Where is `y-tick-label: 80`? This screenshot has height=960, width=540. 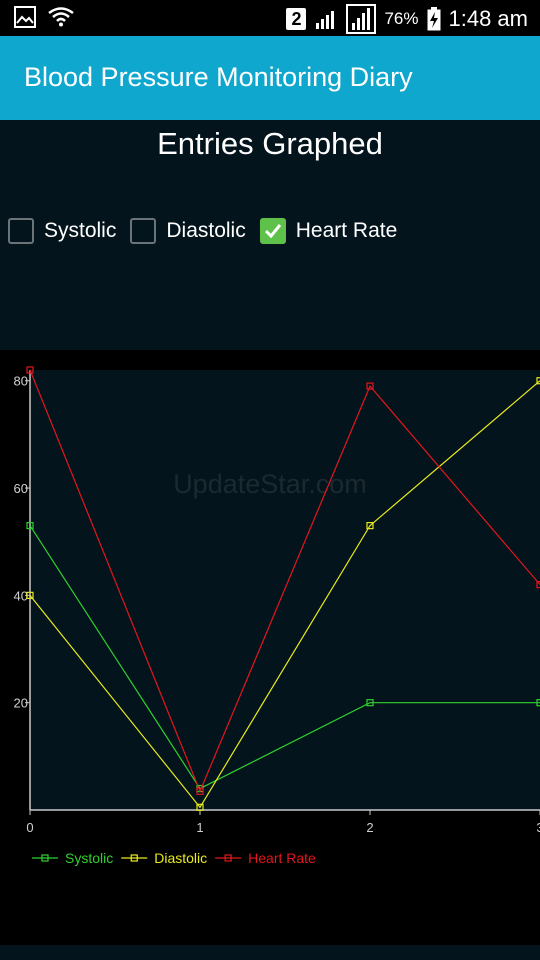 y-tick-label: 80 is located at coordinates (21, 381).